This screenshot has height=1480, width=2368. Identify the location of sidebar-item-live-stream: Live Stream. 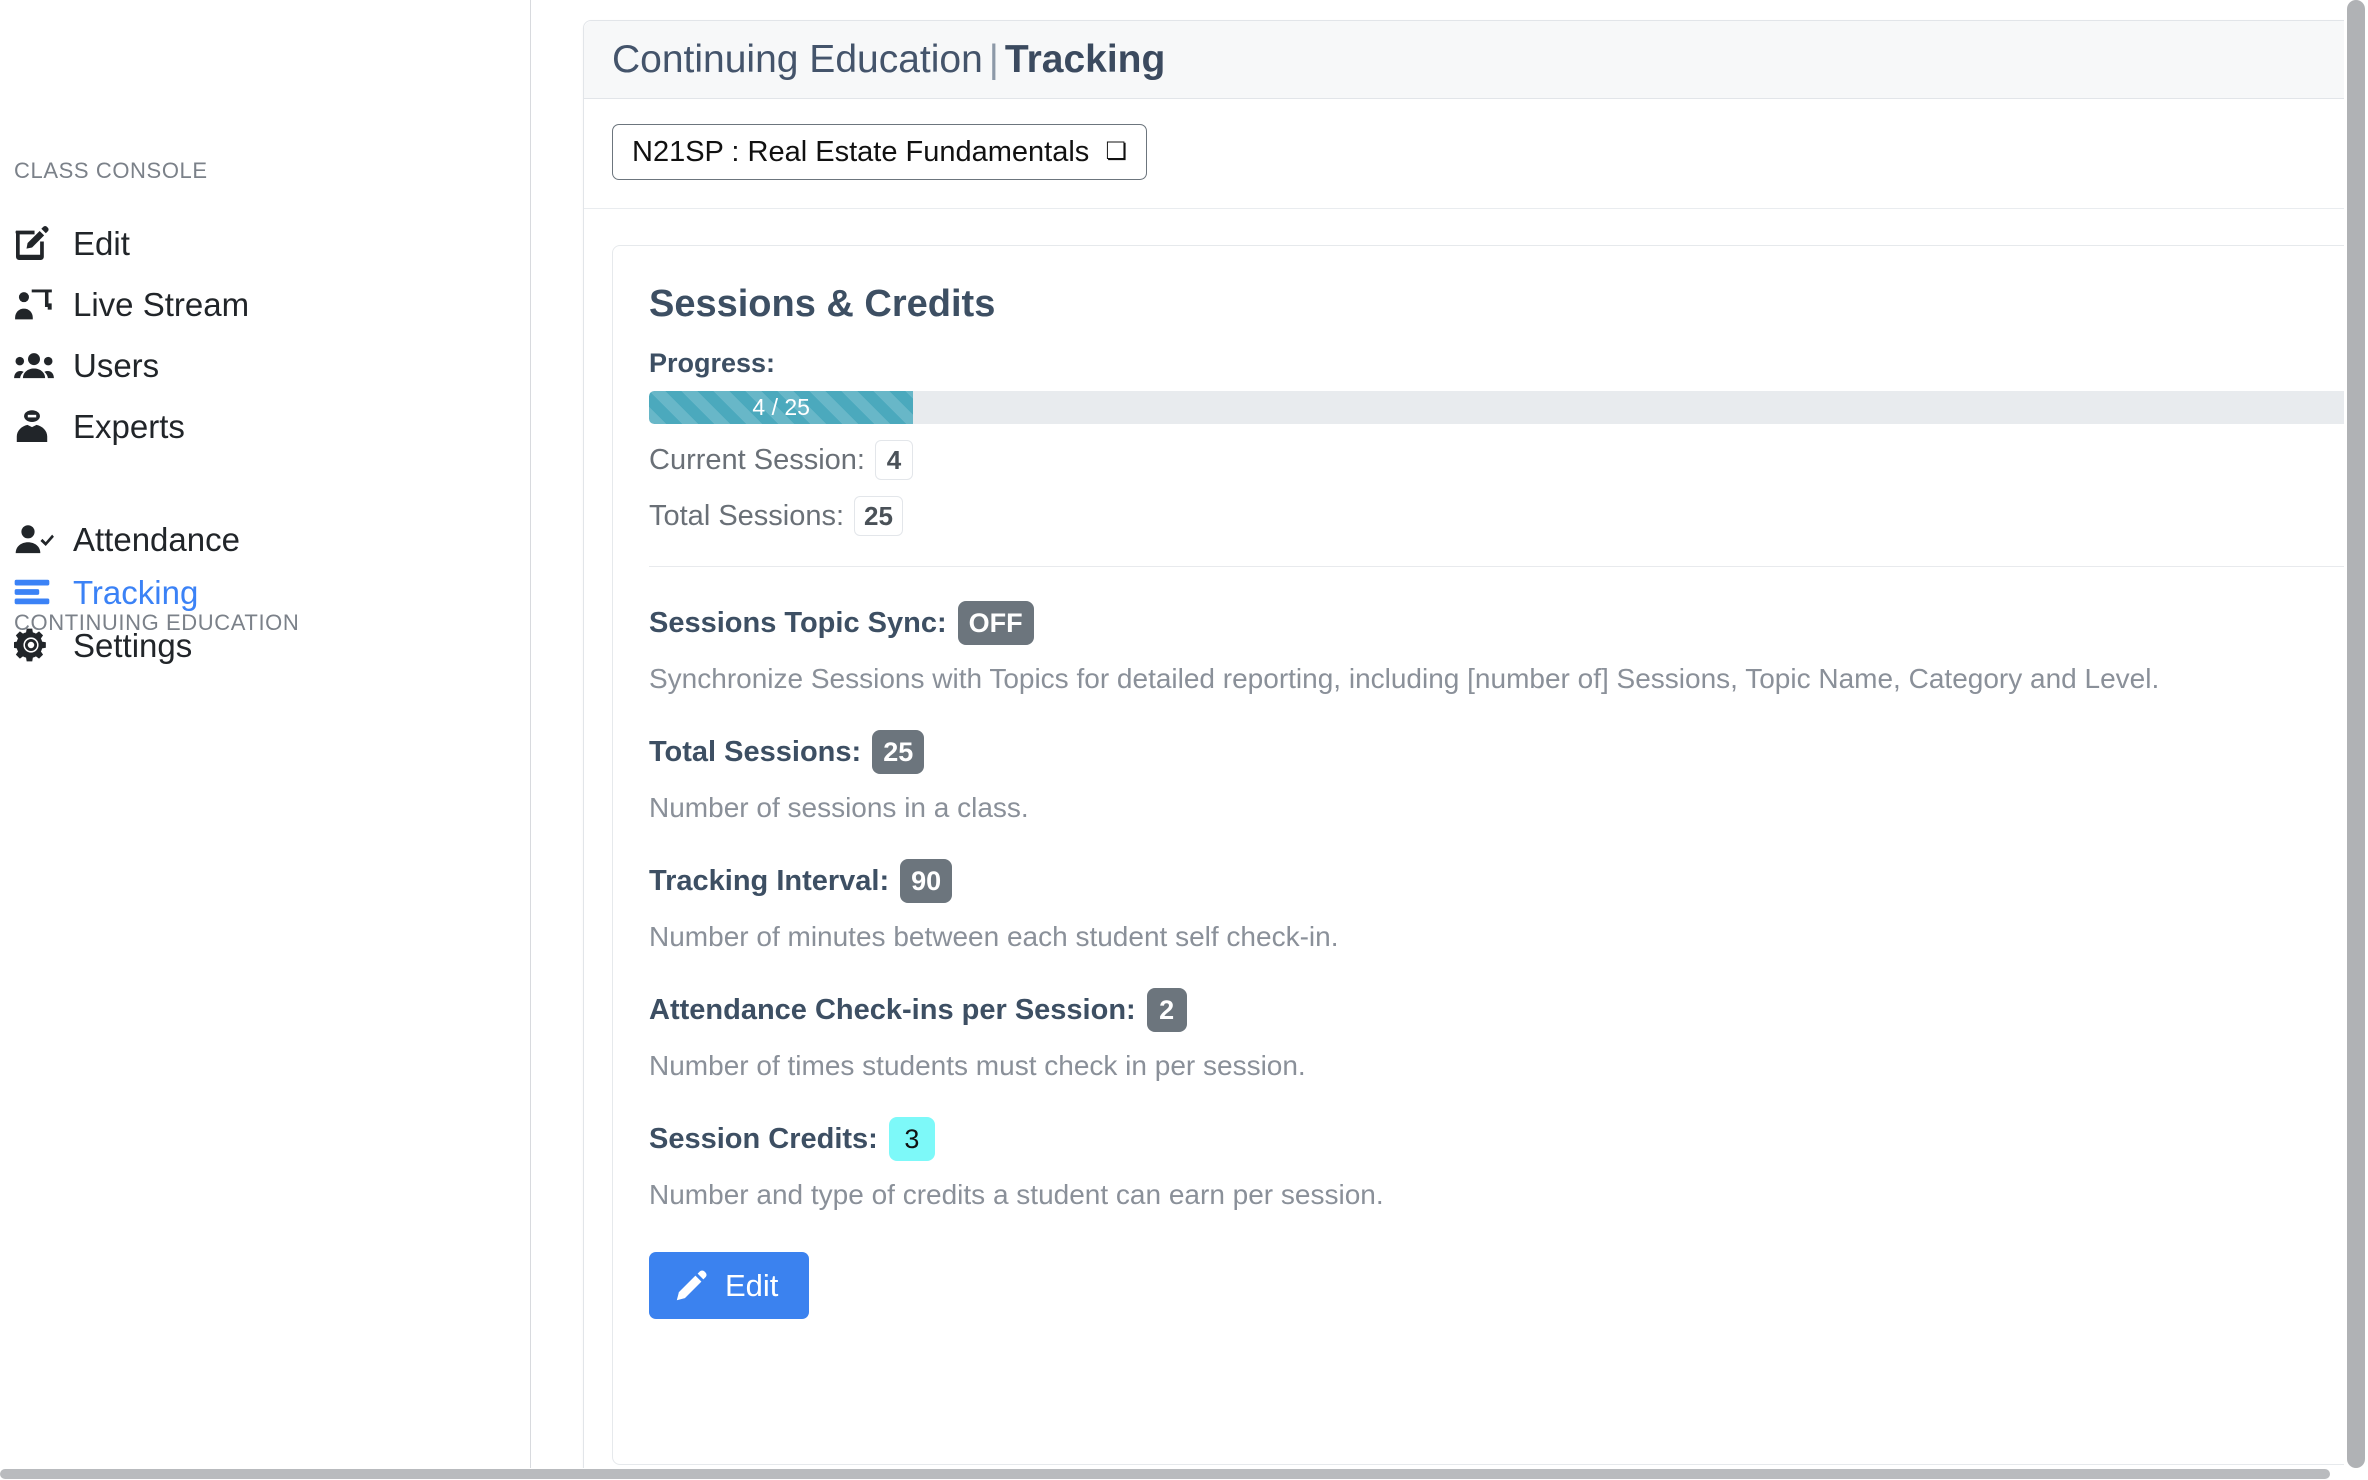
(131, 304).